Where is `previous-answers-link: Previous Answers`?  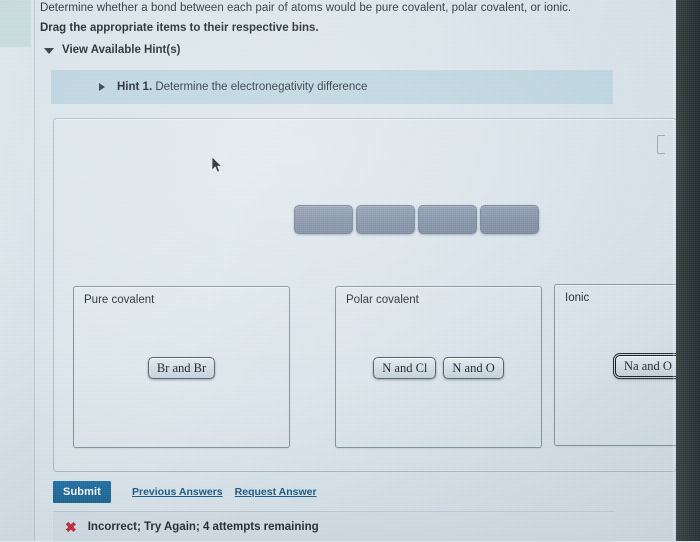 previous-answers-link: Previous Answers is located at coordinates (177, 492).